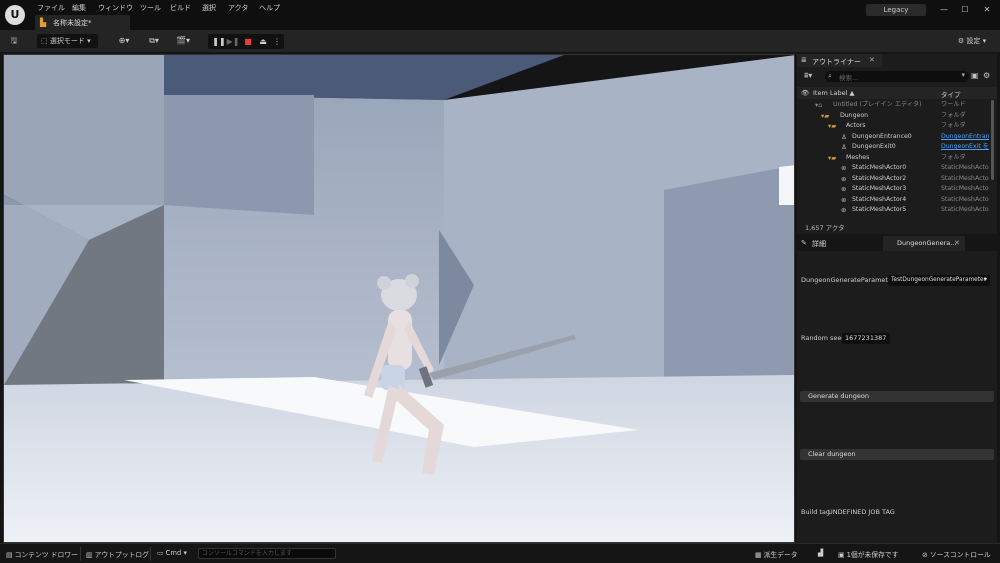 This screenshot has width=1000, height=563. What do you see at coordinates (951, 94) in the screenshot?
I see `column-type: タイプ` at bounding box center [951, 94].